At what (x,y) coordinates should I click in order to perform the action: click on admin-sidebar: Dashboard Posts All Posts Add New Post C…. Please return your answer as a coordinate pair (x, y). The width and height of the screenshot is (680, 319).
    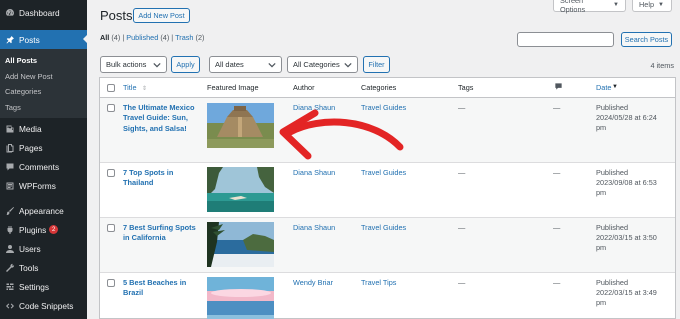
    Looking at the image, I should click on (43, 159).